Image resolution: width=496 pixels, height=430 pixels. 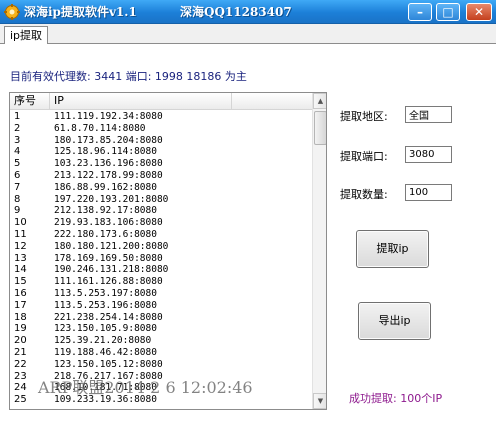 I want to click on row-index: 11, so click(x=20, y=234).